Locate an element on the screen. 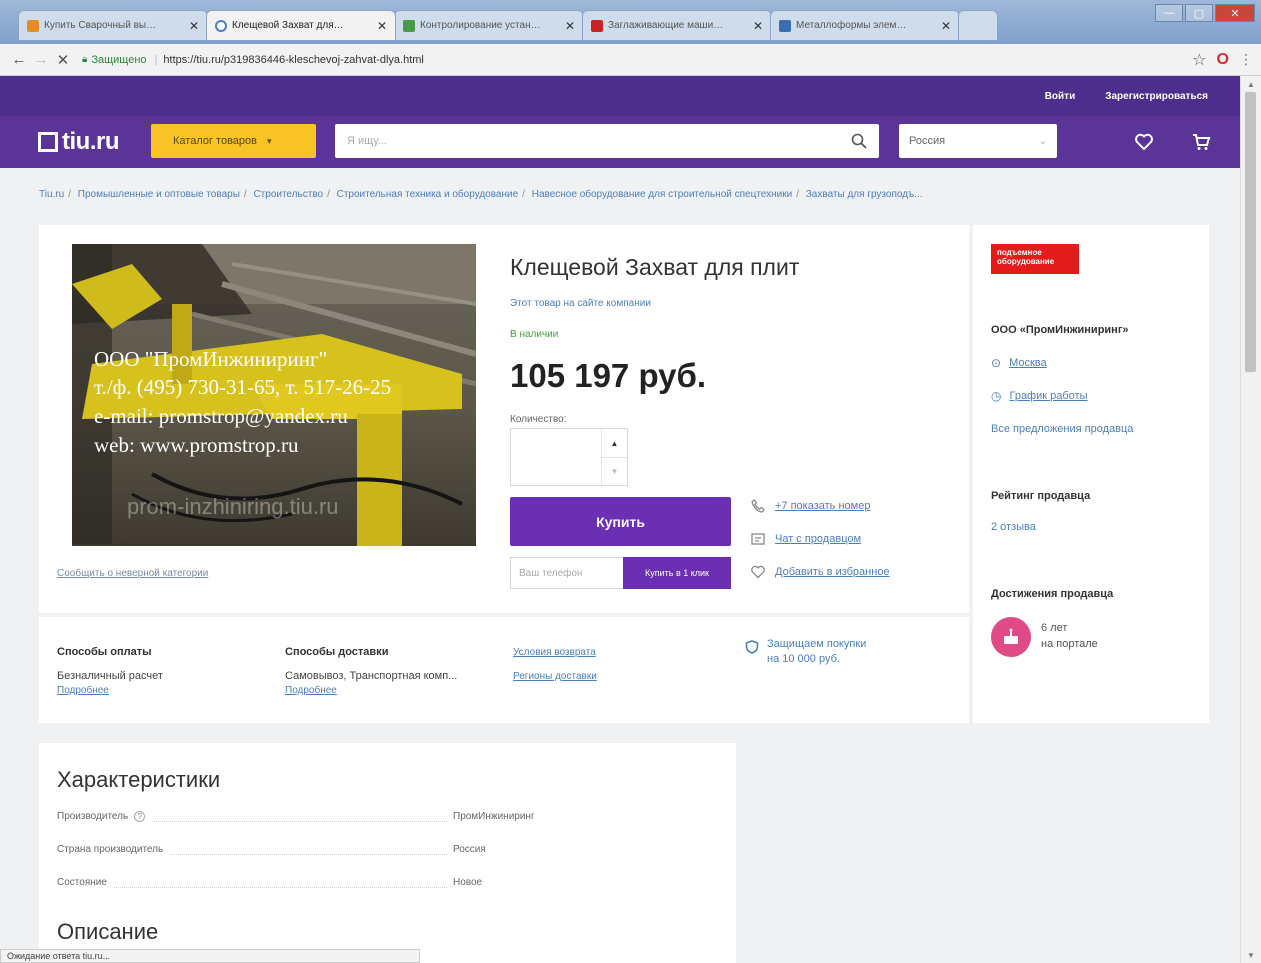 This screenshot has width=1261, height=963. buy-one-click-button: Купить в 1 клик is located at coordinates (677, 573).